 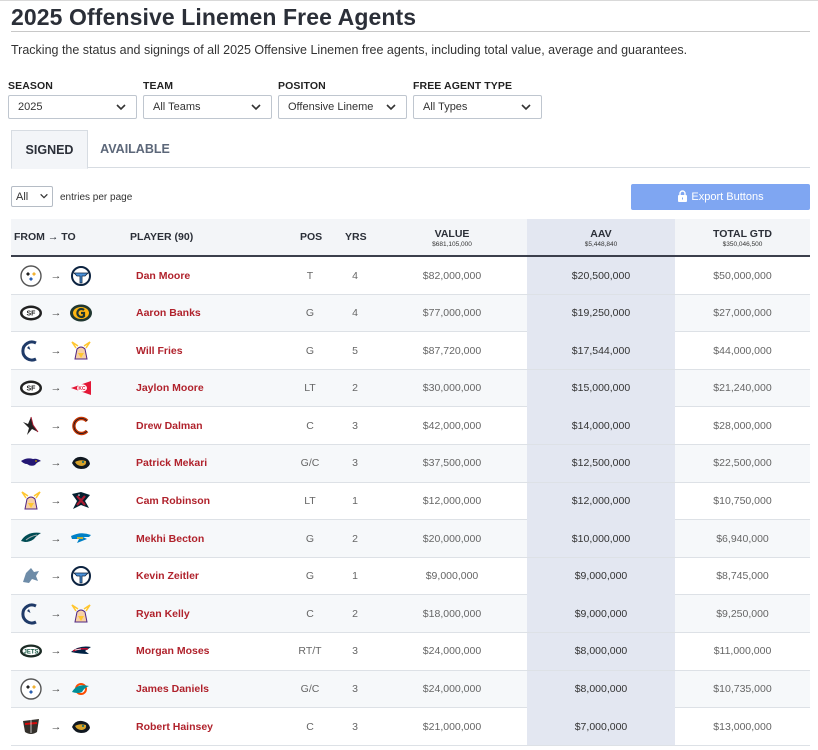 I want to click on export-buttons: Export Buttons, so click(x=720, y=197).